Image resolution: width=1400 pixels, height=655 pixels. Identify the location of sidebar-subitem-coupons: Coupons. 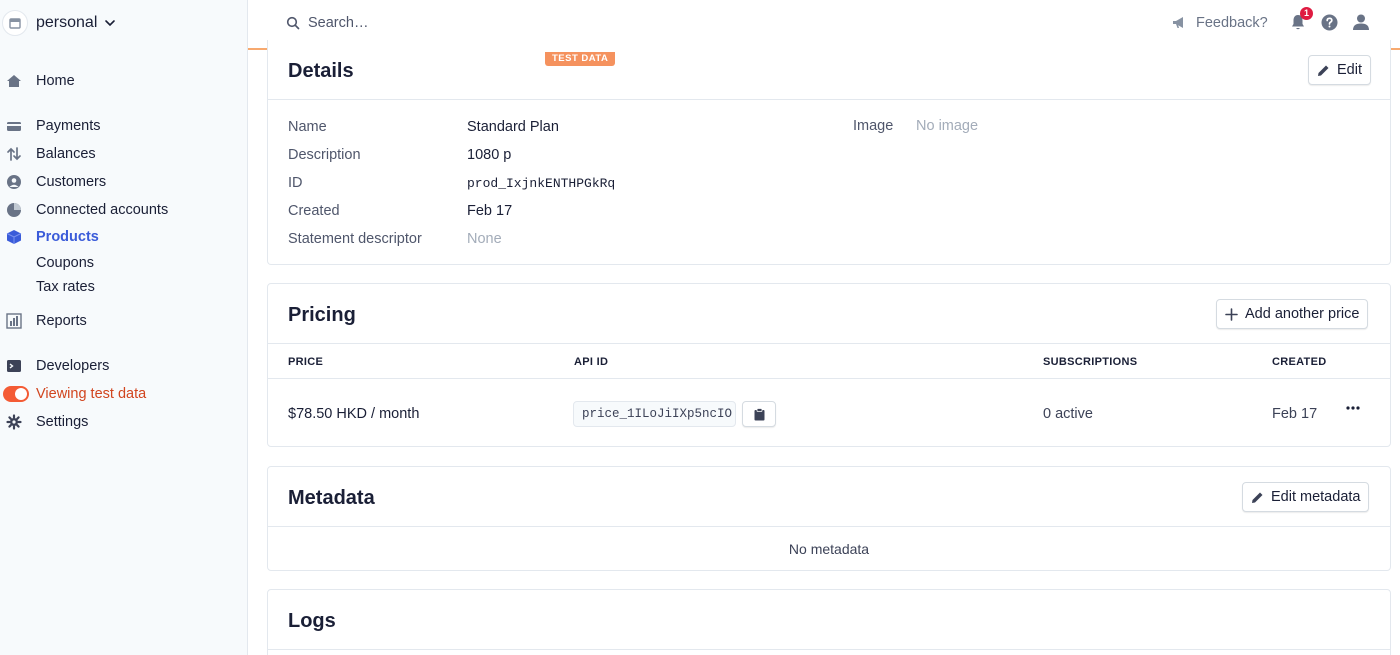
(65, 263).